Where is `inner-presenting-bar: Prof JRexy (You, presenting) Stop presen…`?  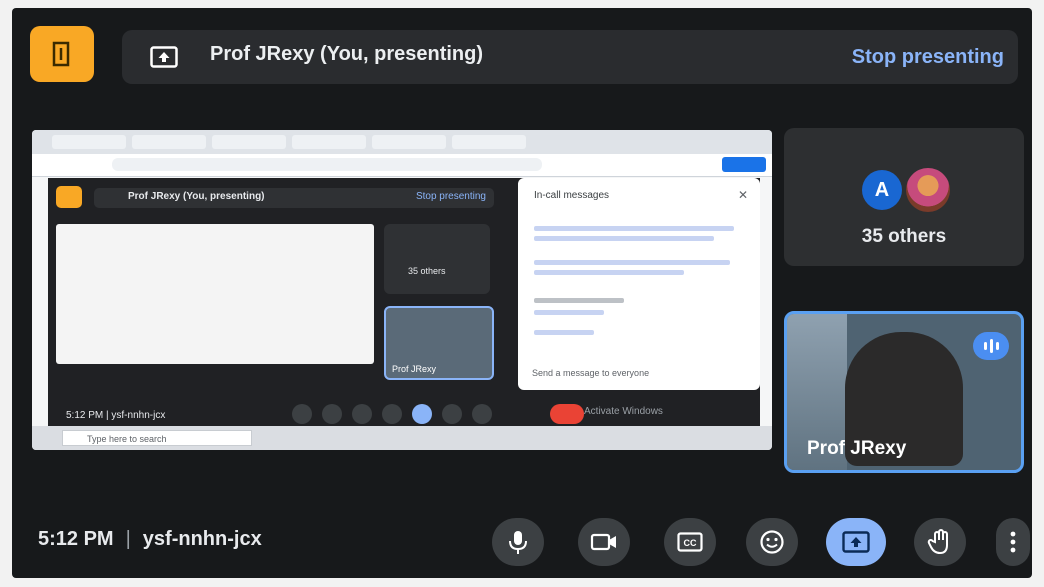
inner-presenting-bar: Prof JRexy (You, presenting) Stop presen… is located at coordinates (294, 198).